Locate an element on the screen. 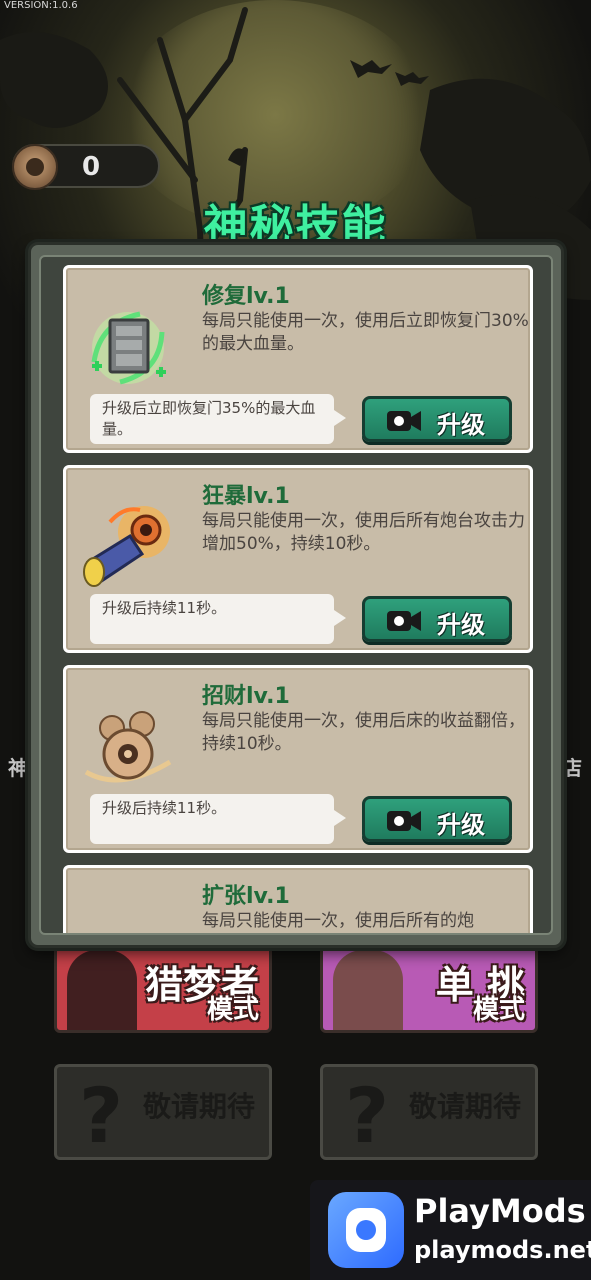  skill-description: 每局只能使用一次，使用后所有炮台攻击力增加50%，持续10秒。 is located at coordinates (363, 532).